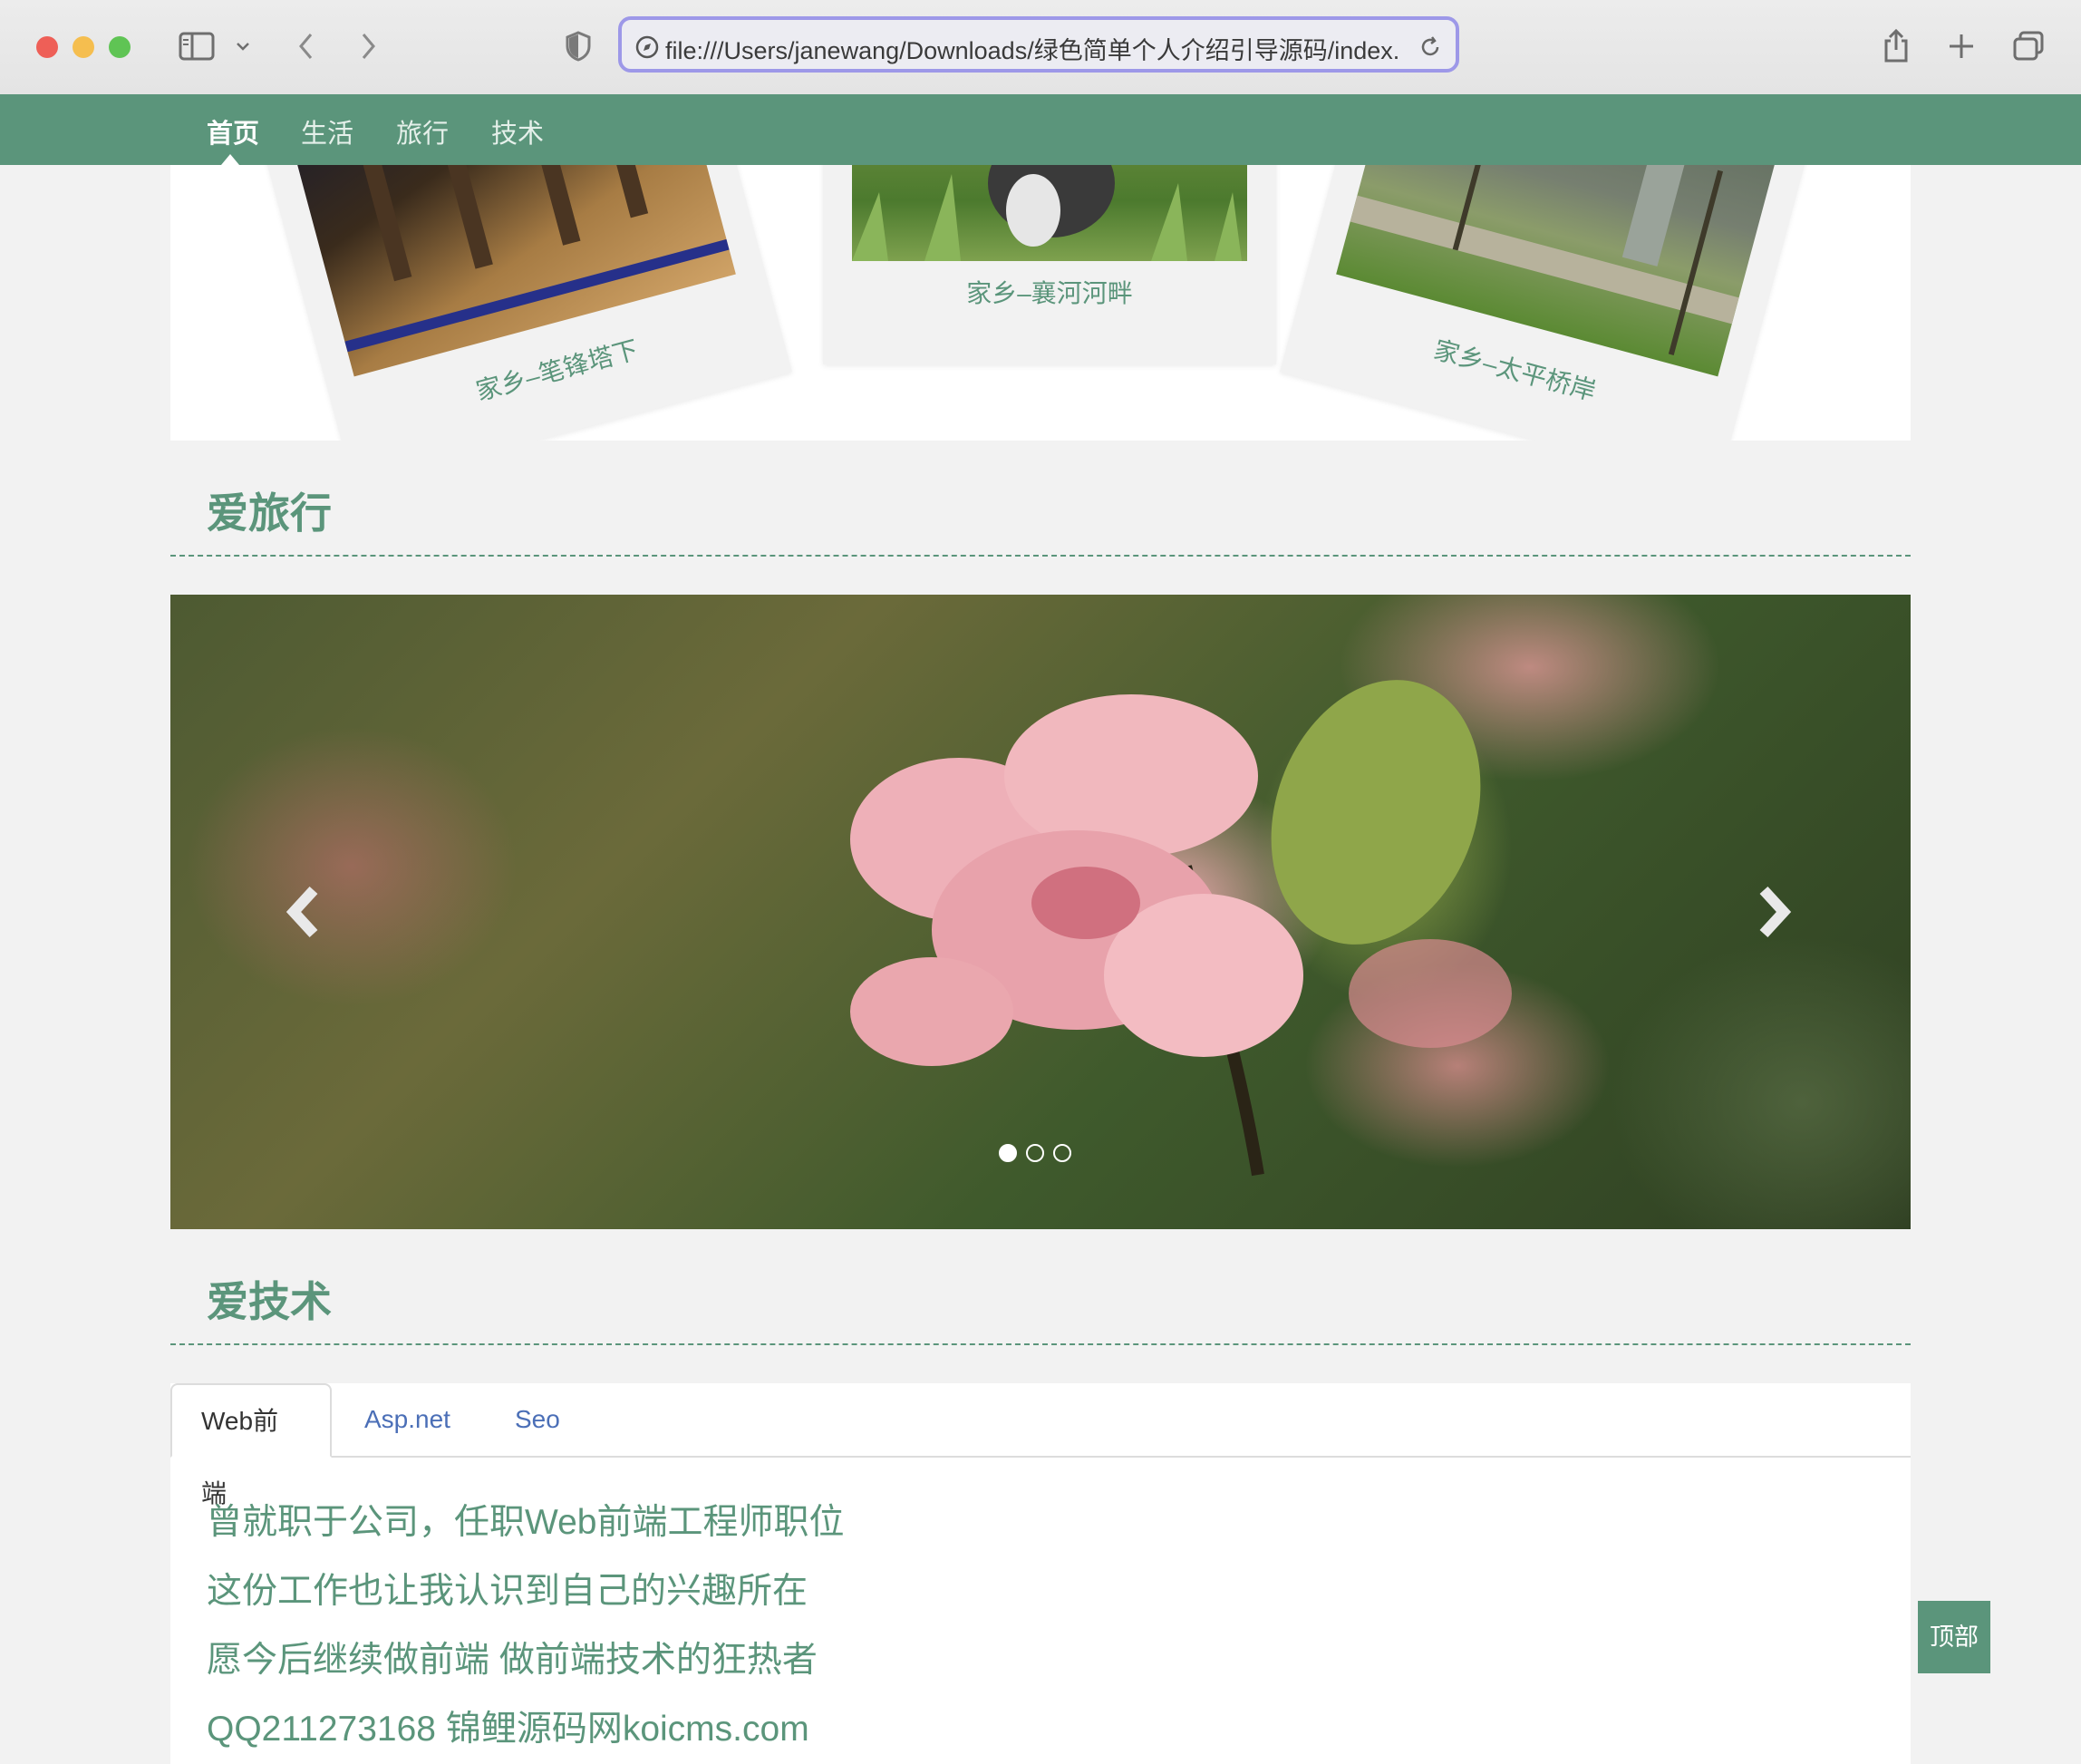 This screenshot has width=2081, height=1764. What do you see at coordinates (196, 47) in the screenshot?
I see `sidebar-toggle-icon` at bounding box center [196, 47].